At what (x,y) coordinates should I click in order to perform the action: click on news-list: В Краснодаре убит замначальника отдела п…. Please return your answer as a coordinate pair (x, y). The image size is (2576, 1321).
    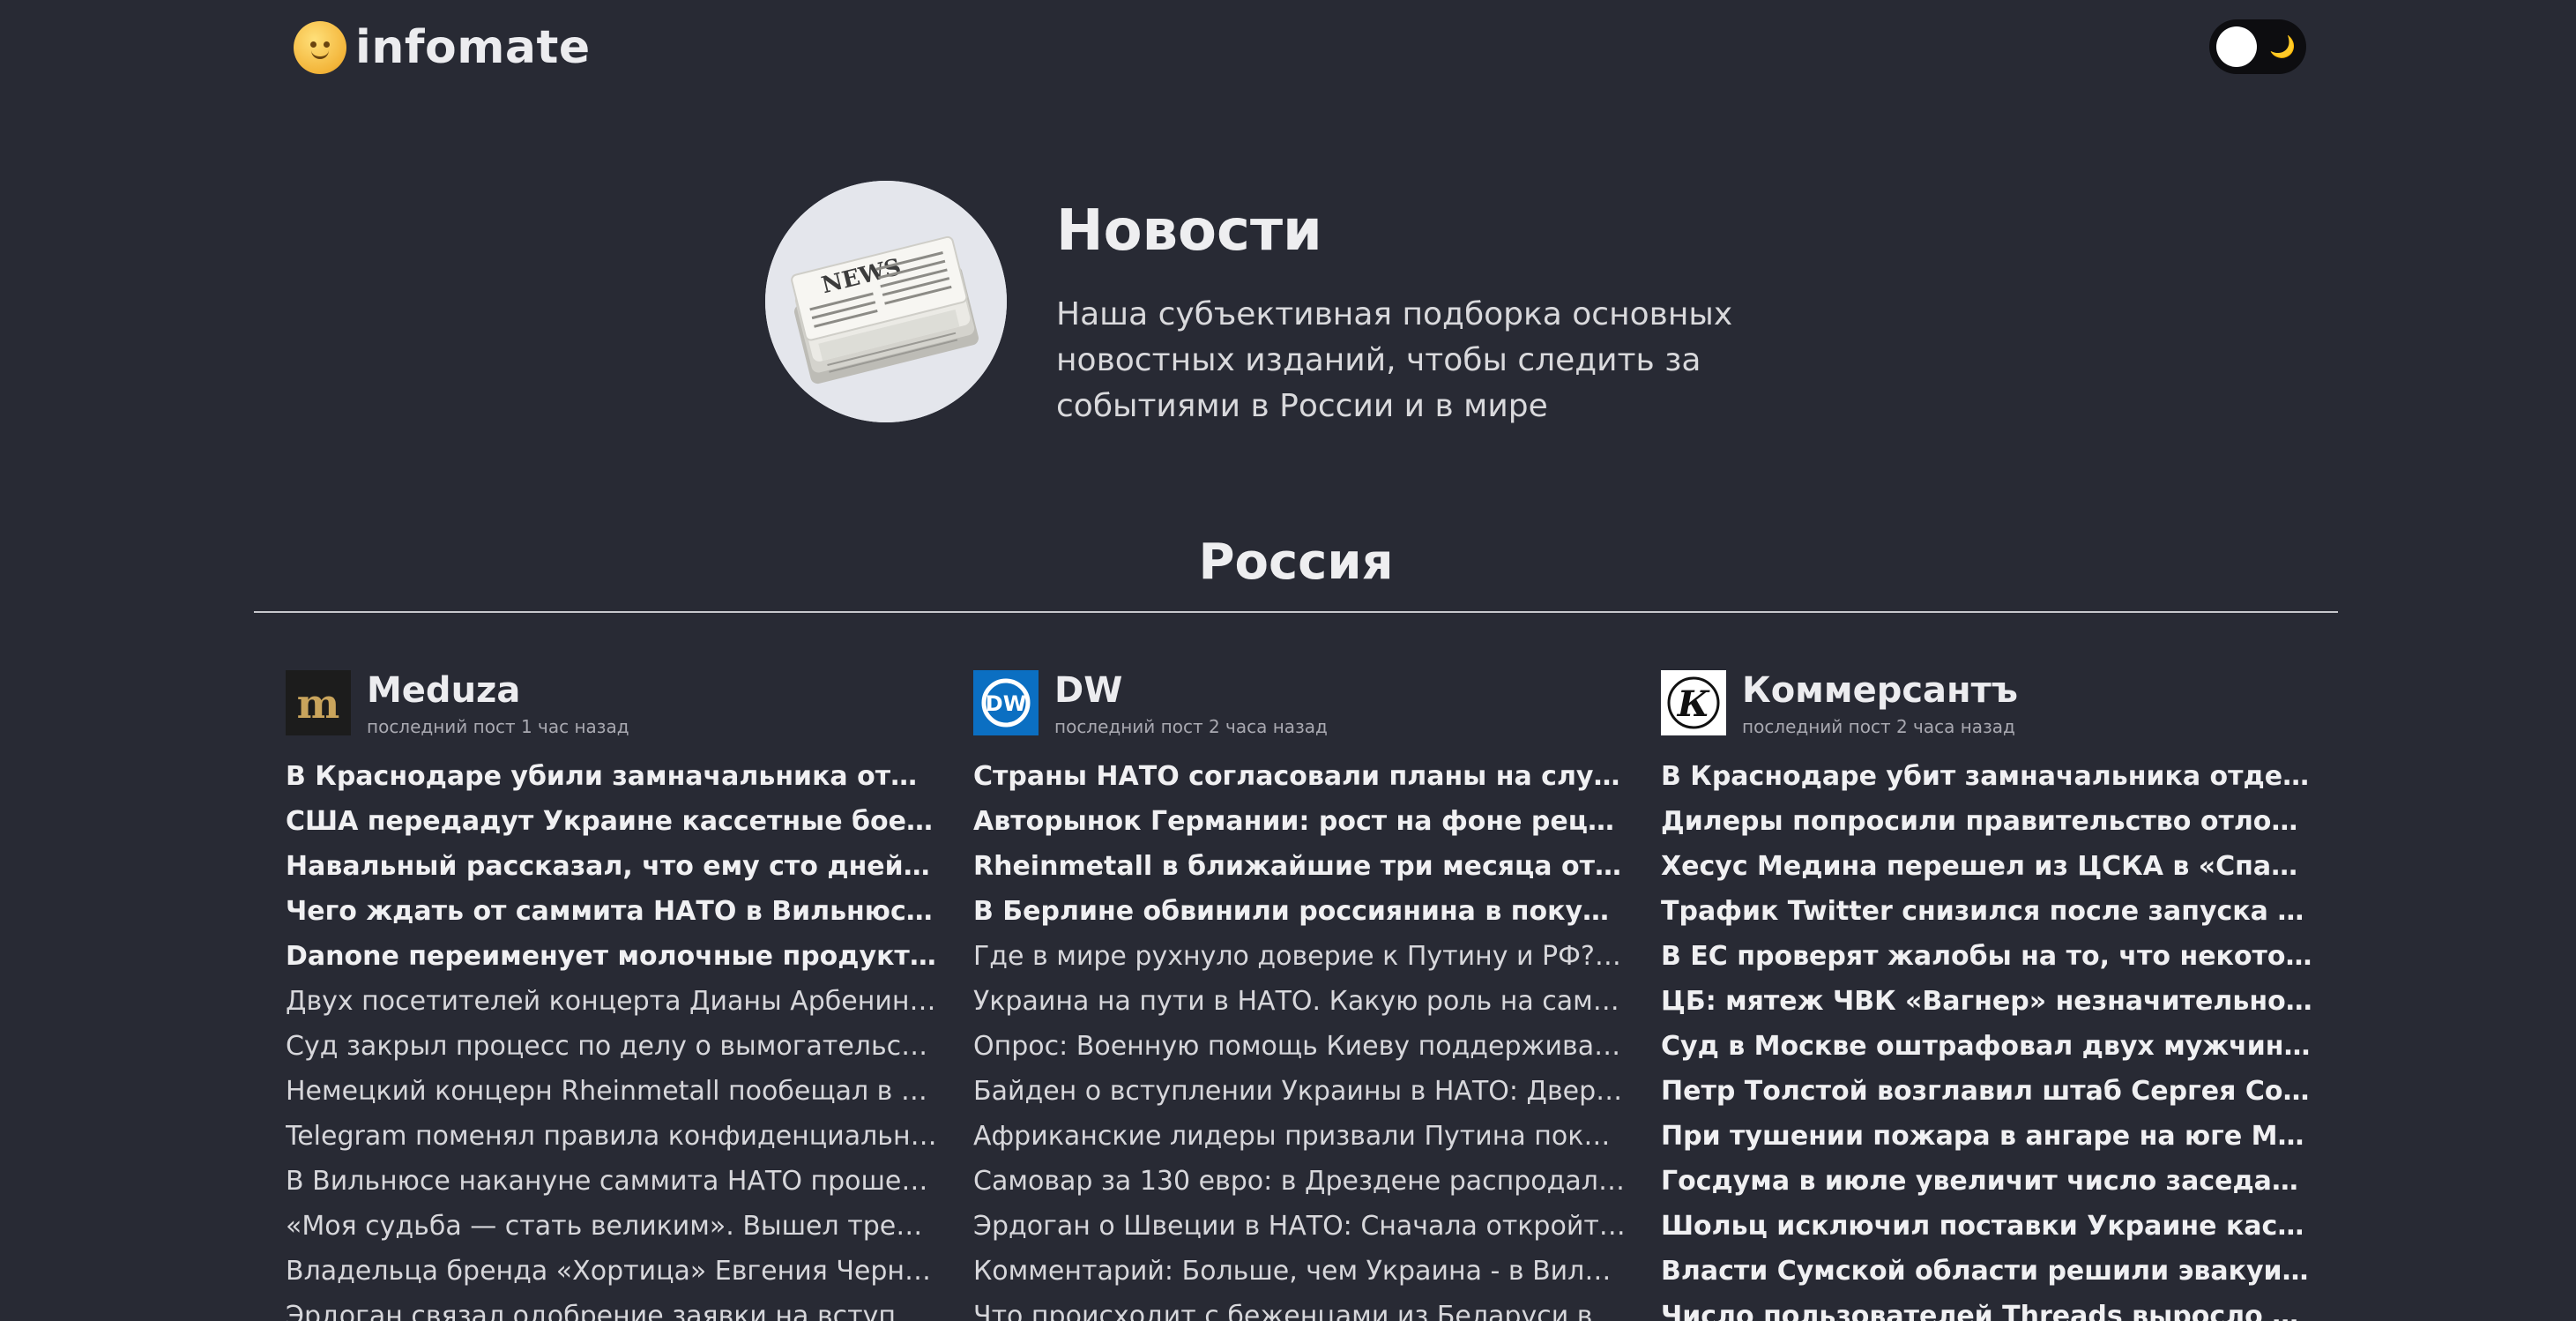
    Looking at the image, I should click on (1987, 1037).